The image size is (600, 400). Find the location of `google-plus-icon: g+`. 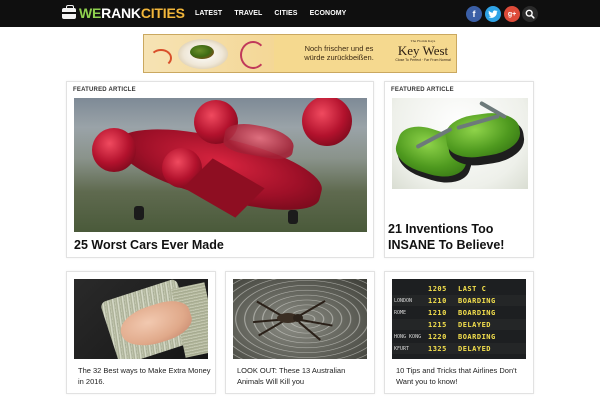

google-plus-icon: g+ is located at coordinates (512, 14).